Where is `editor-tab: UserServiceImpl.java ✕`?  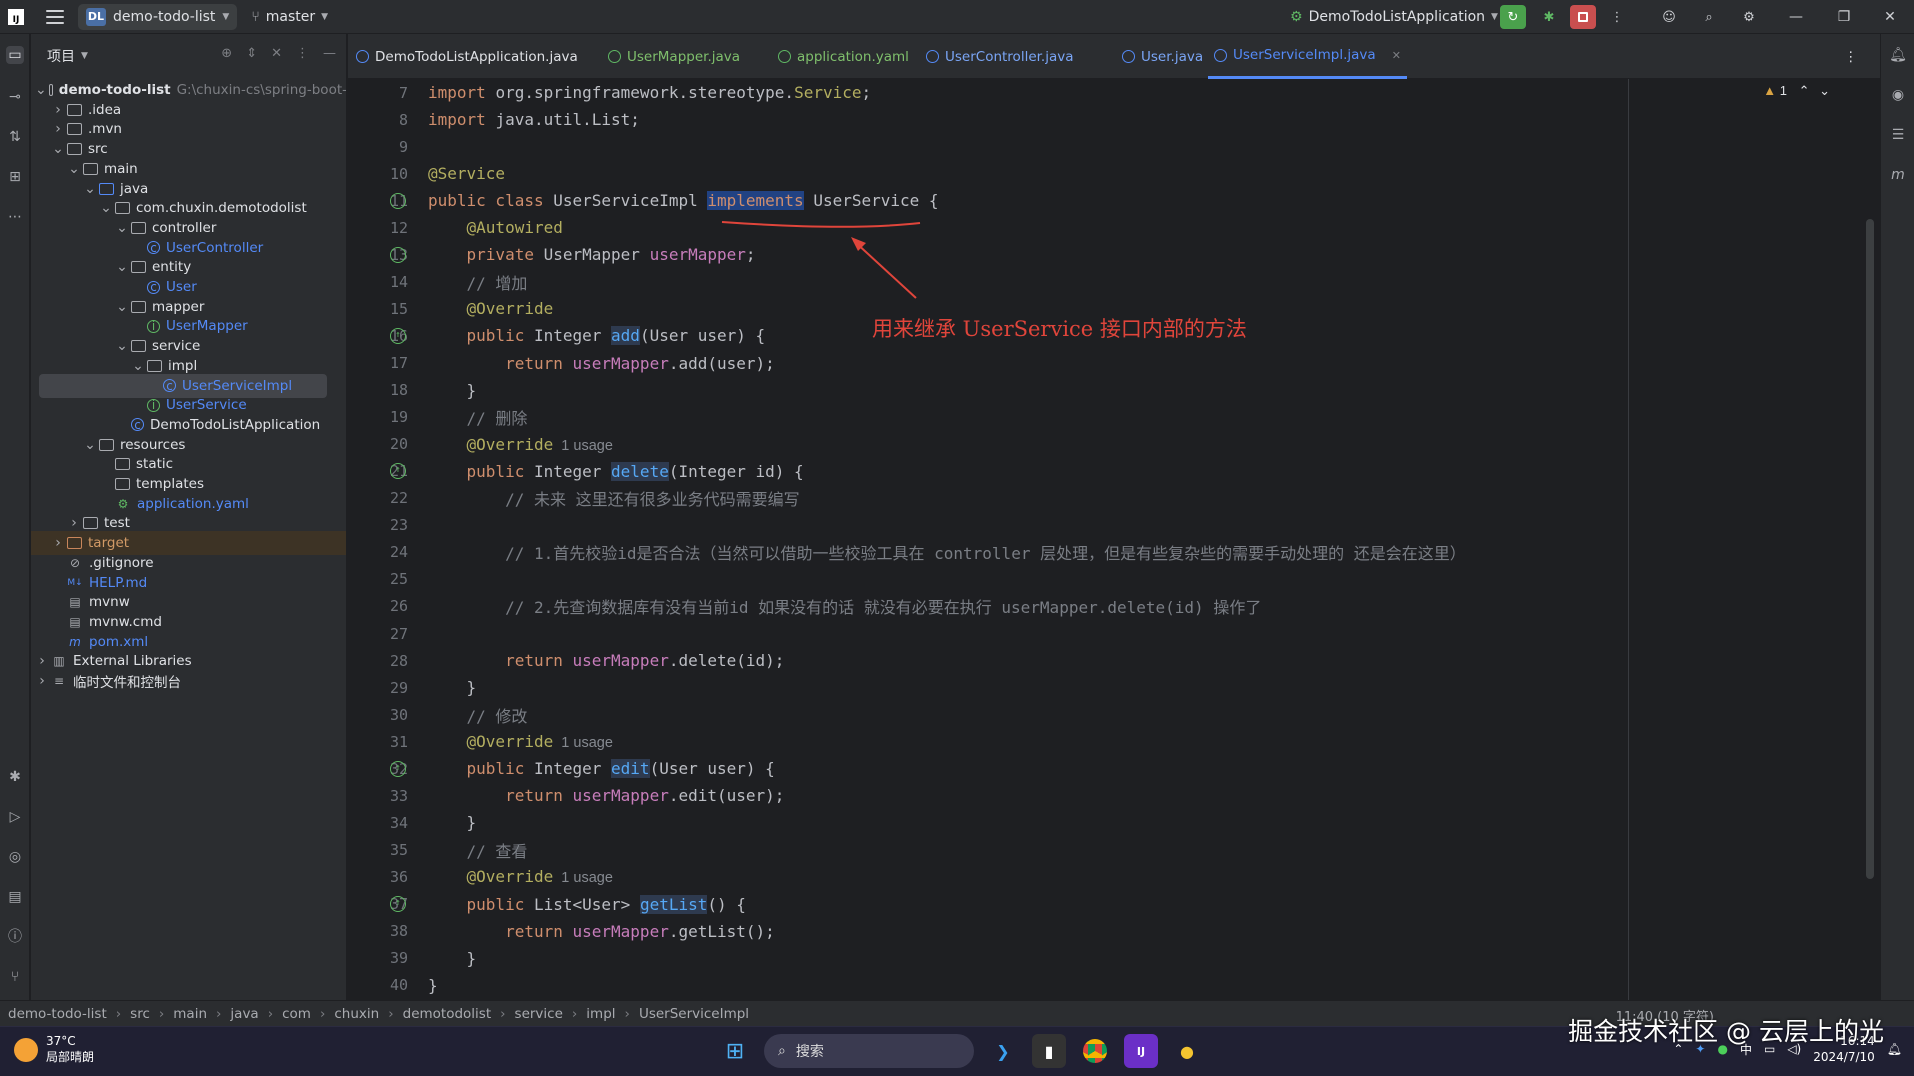 editor-tab: UserServiceImpl.java ✕ is located at coordinates (1307, 56).